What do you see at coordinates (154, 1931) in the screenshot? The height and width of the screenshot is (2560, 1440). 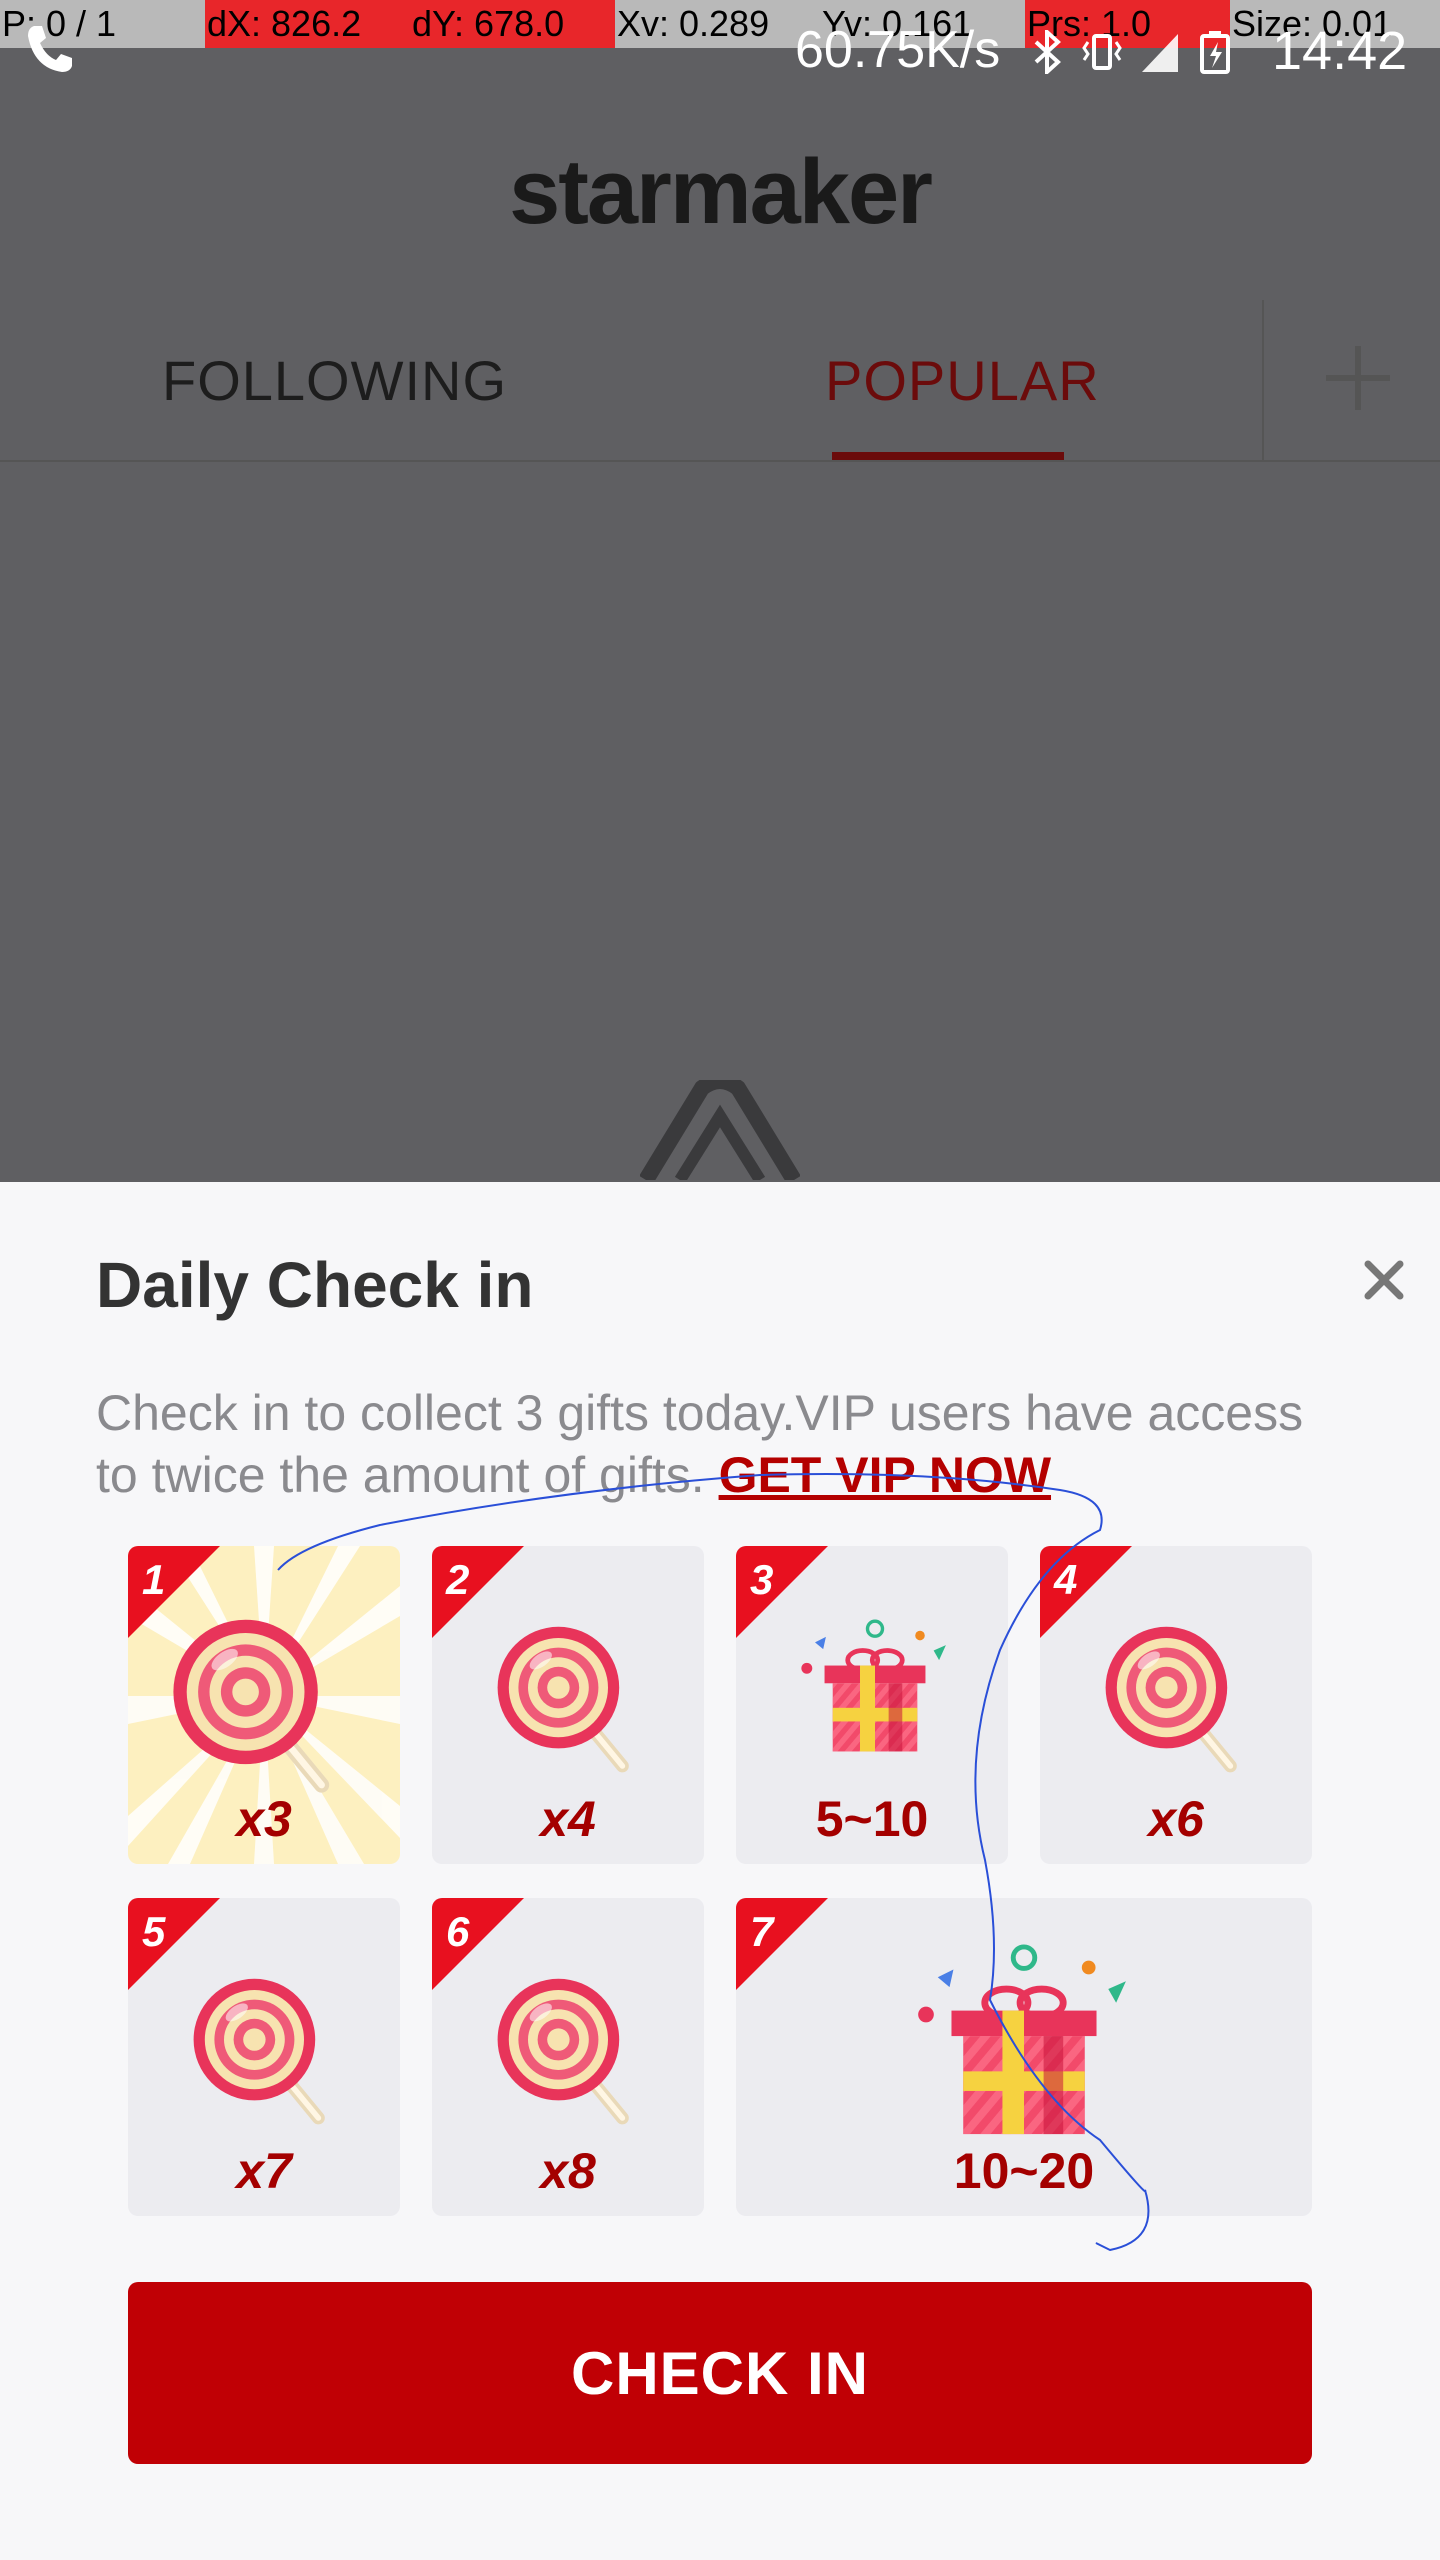 I see `day-number: 5` at bounding box center [154, 1931].